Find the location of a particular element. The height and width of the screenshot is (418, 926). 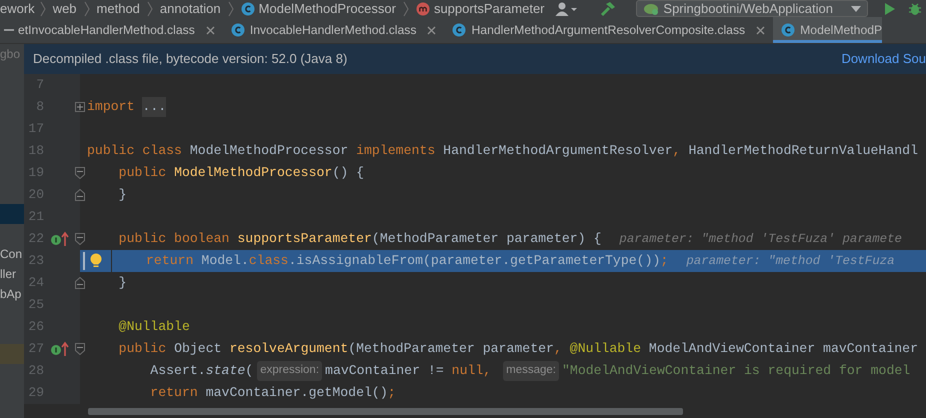

breadcrumb-item: supportsParameter is located at coordinates (480, 8).